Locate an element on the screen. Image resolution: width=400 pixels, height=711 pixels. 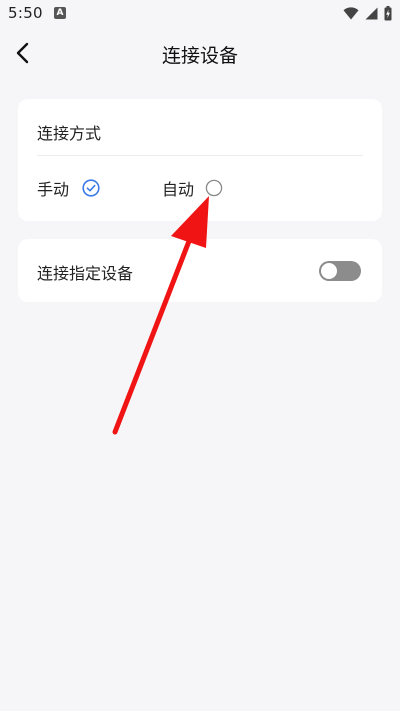
manual-option-label: 手动 is located at coordinates (53, 189).